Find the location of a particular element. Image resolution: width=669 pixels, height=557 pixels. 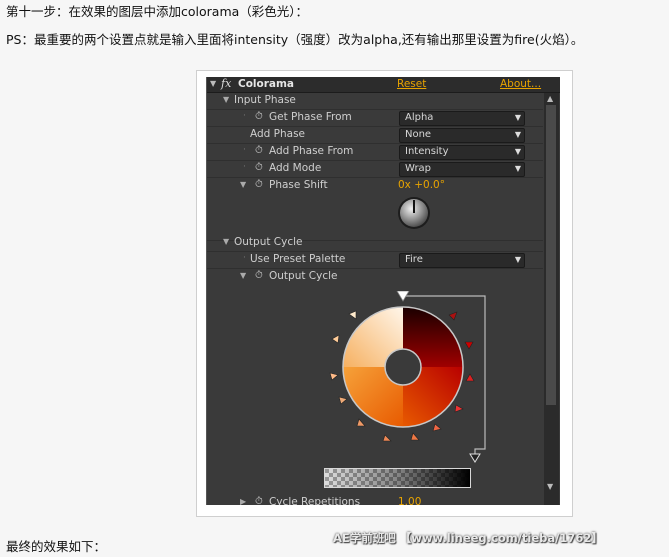

add-phase-value: None is located at coordinates (418, 134).